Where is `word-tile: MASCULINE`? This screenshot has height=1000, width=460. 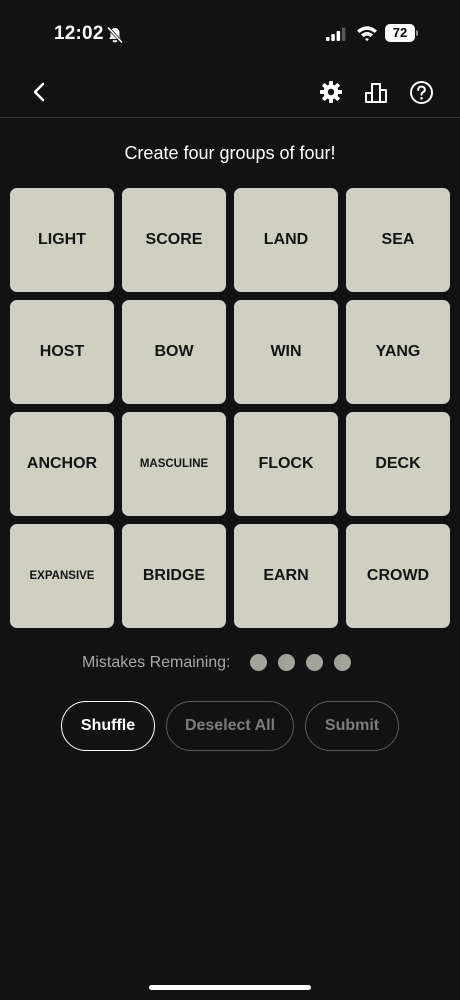 word-tile: MASCULINE is located at coordinates (174, 464).